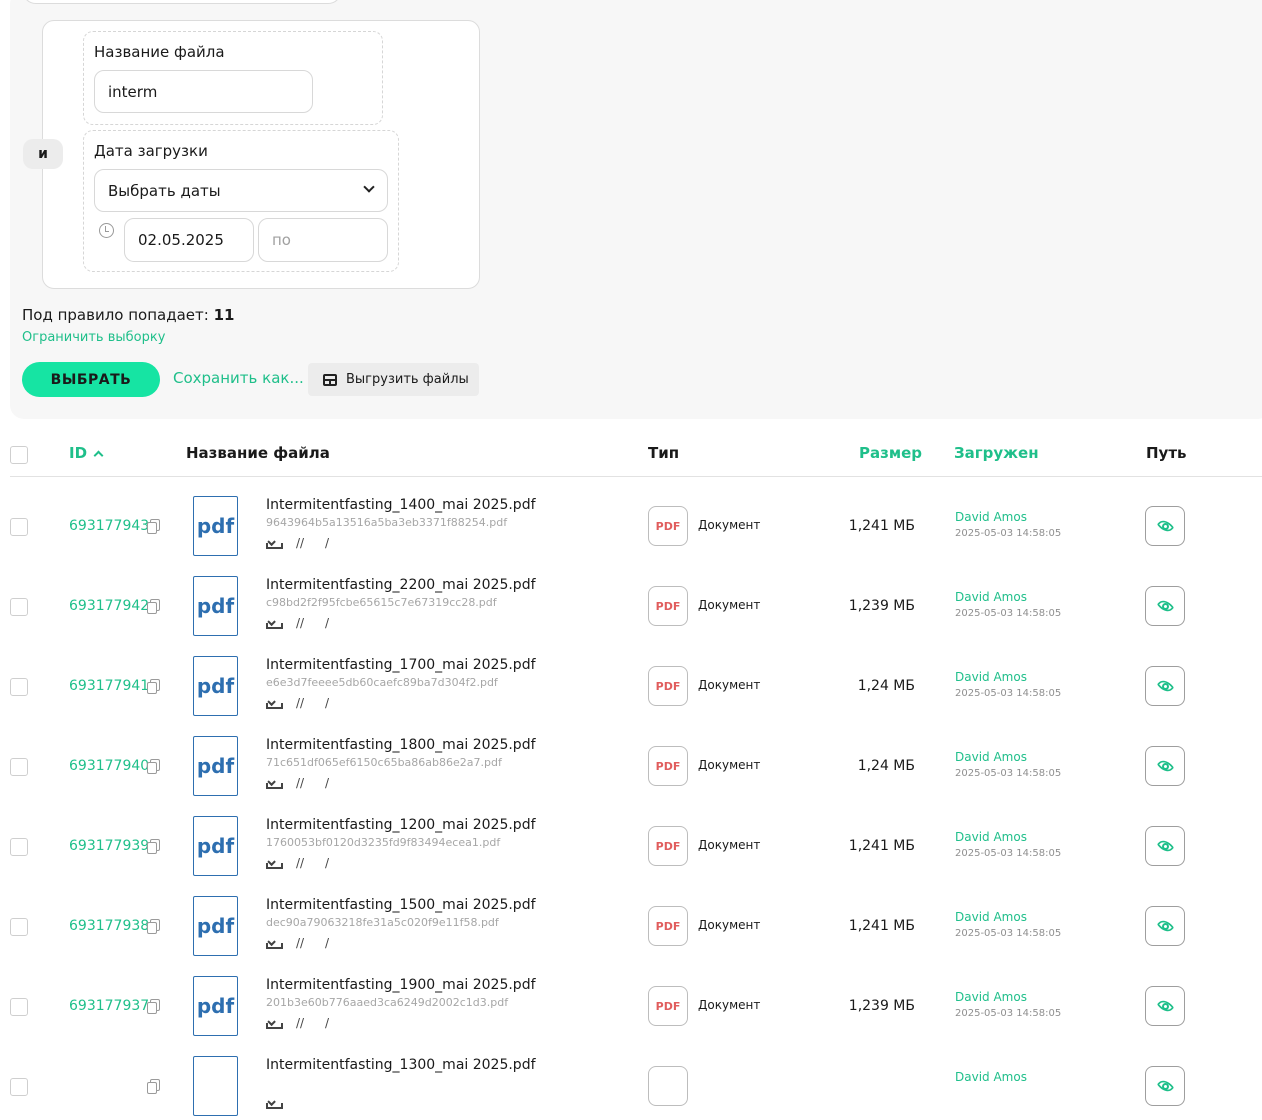 The width and height of the screenshot is (1262, 1120). I want to click on sort-ascending-icon, so click(98, 455).